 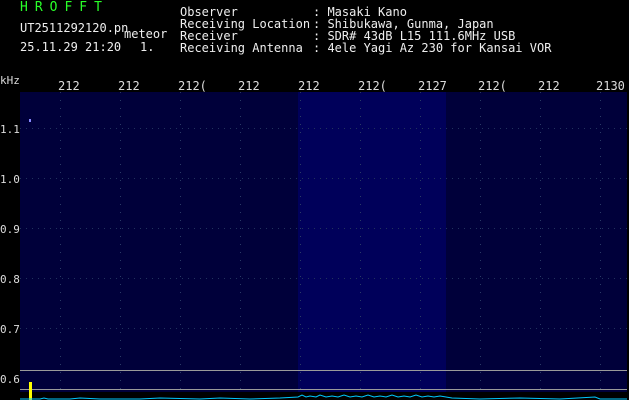 I want to click on count-label: 1., so click(x=147, y=47).